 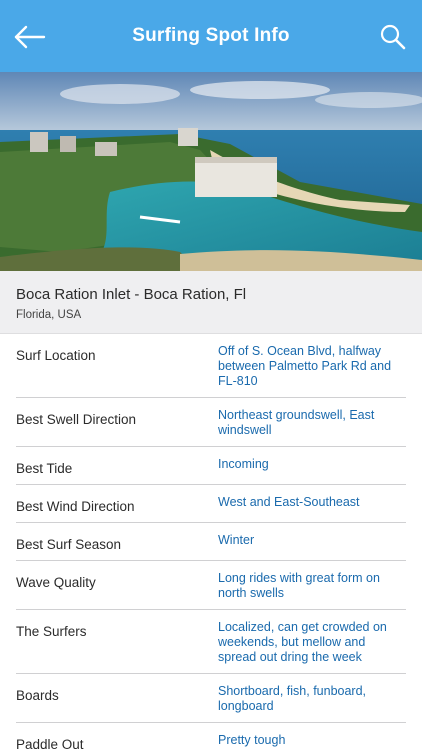 What do you see at coordinates (56, 582) in the screenshot?
I see `detail-label: Wave Quality` at bounding box center [56, 582].